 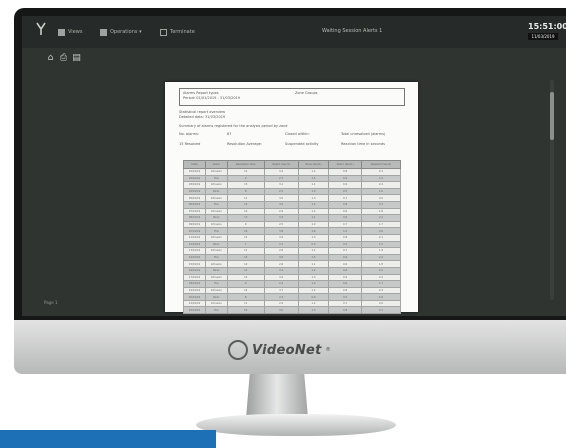 I want to click on table-cell: 2.1, so click(x=381, y=172).